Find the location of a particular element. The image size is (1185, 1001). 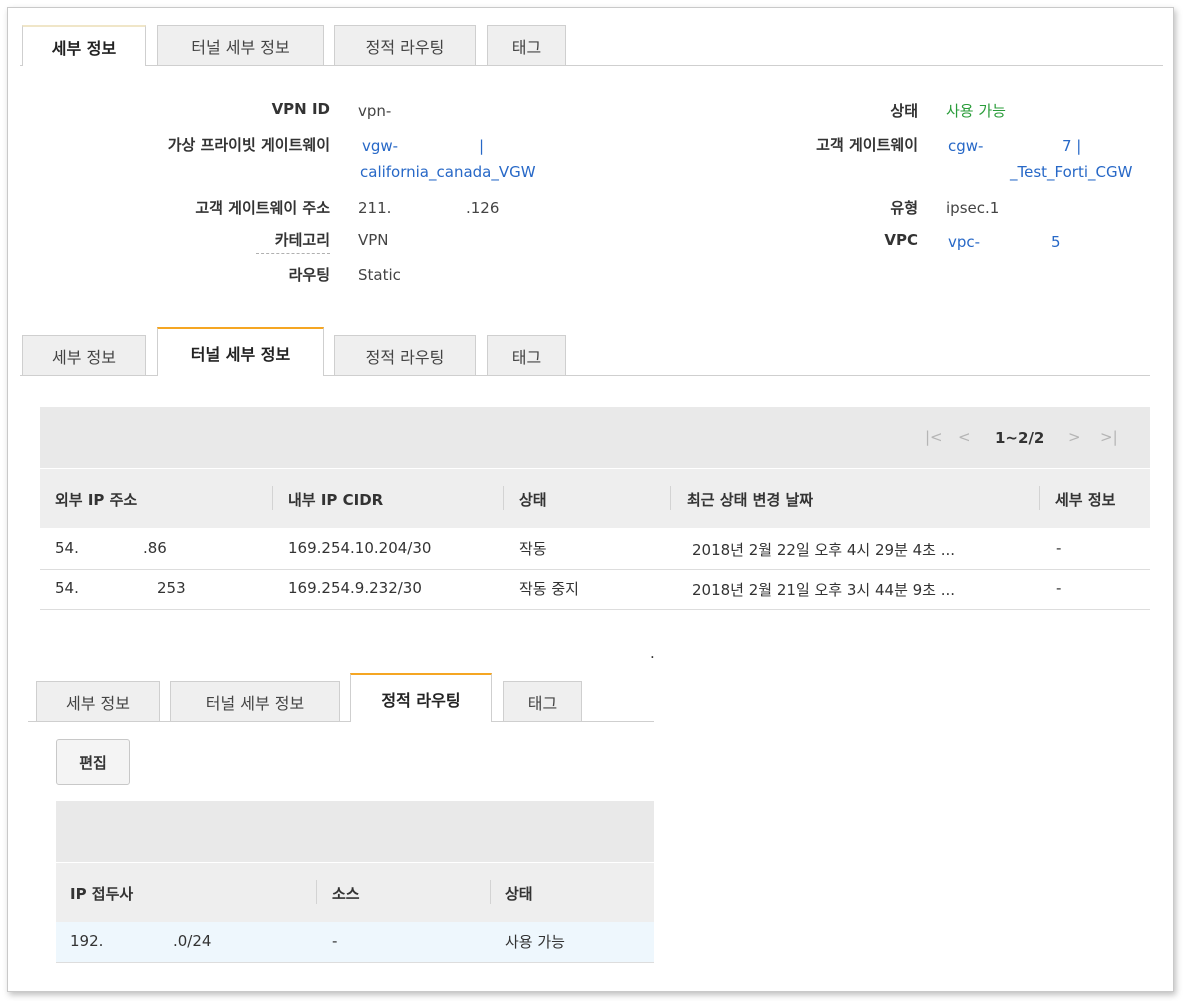

last-page-icon: >| is located at coordinates (1109, 437).